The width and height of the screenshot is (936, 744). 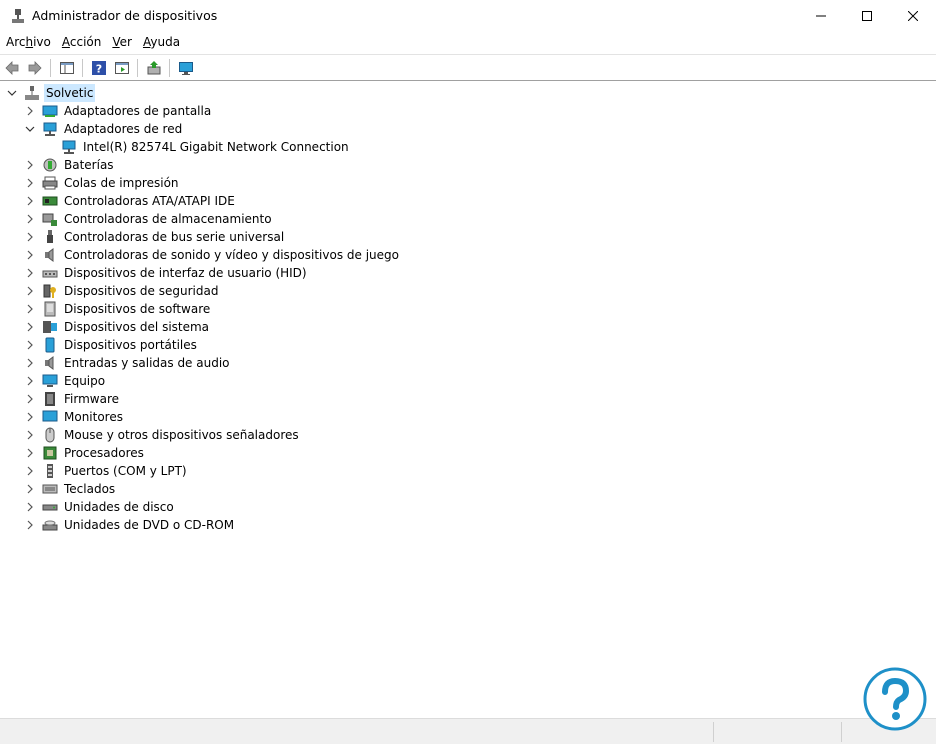 What do you see at coordinates (85, 381) in the screenshot?
I see `tree-item-label: Equipo` at bounding box center [85, 381].